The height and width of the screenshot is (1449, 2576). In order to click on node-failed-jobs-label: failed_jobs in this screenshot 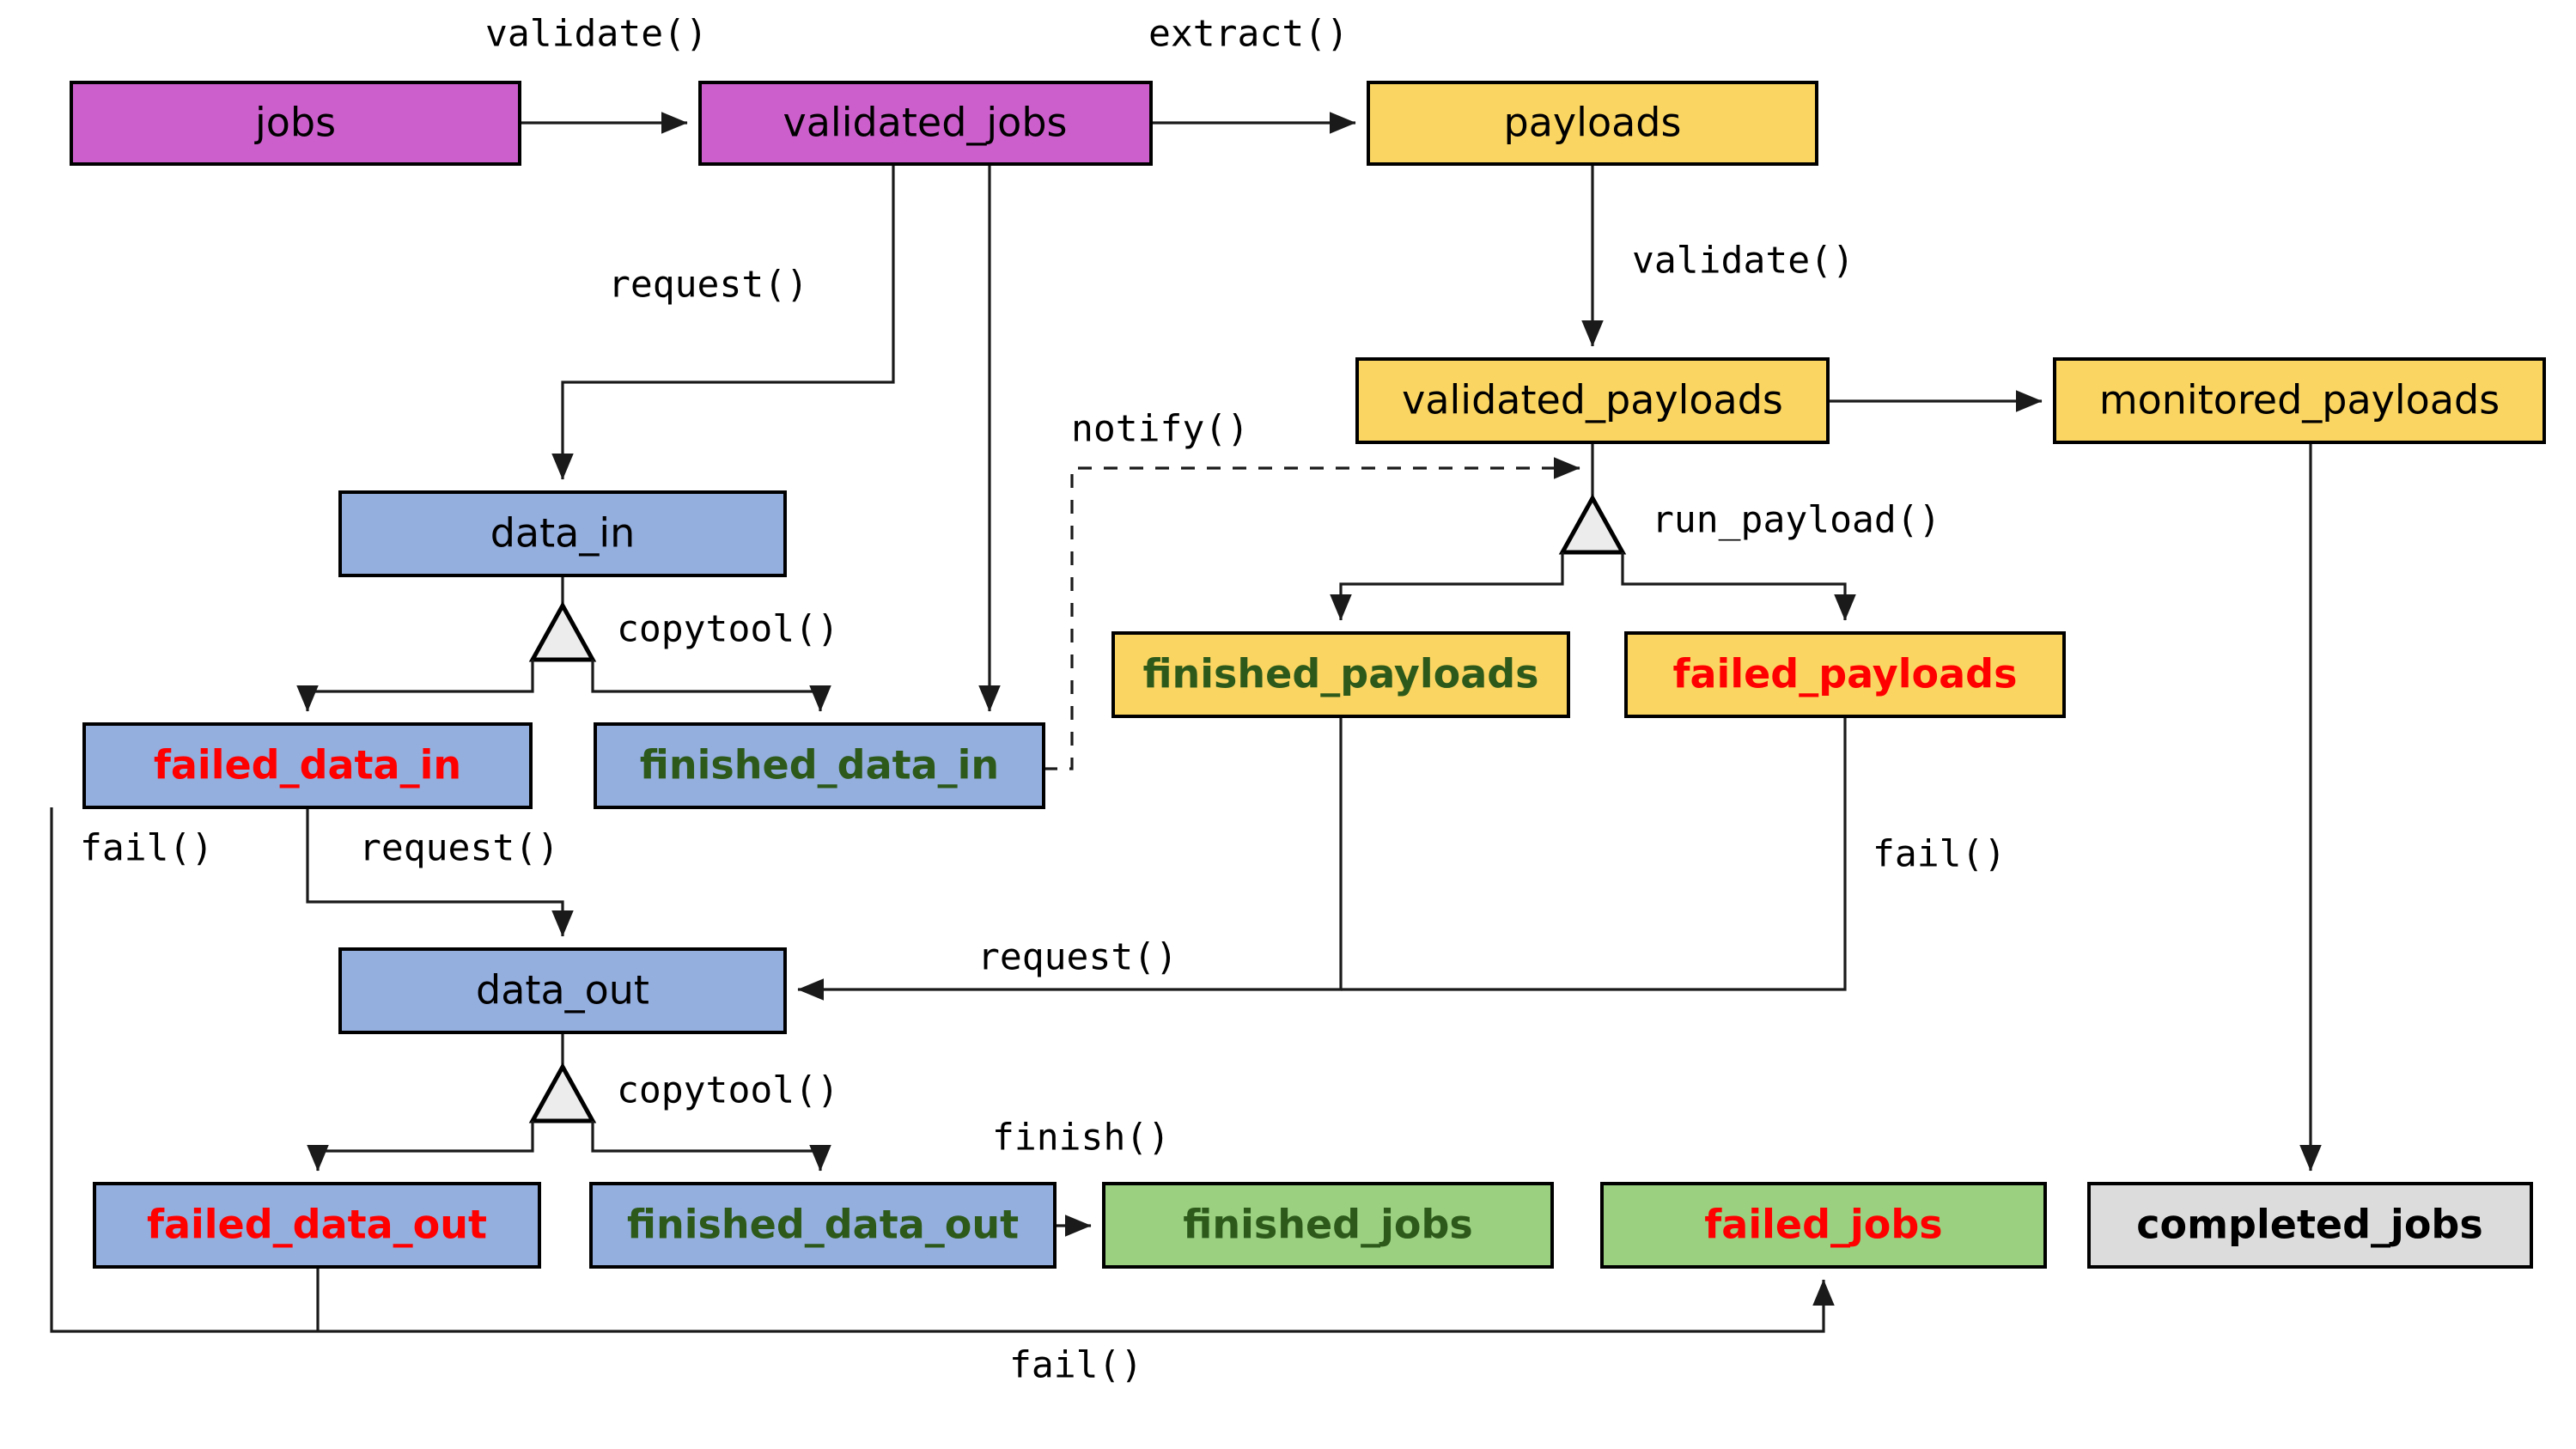, I will do `click(1823, 1225)`.